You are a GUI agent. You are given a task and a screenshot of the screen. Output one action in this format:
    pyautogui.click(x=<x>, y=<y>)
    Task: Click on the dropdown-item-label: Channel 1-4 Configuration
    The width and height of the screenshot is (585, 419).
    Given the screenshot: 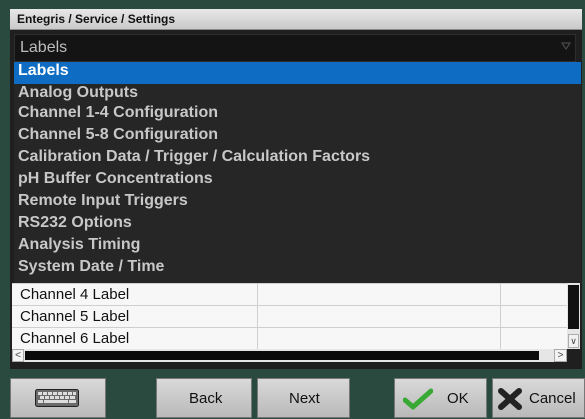 What is the action you would take?
    pyautogui.click(x=118, y=112)
    